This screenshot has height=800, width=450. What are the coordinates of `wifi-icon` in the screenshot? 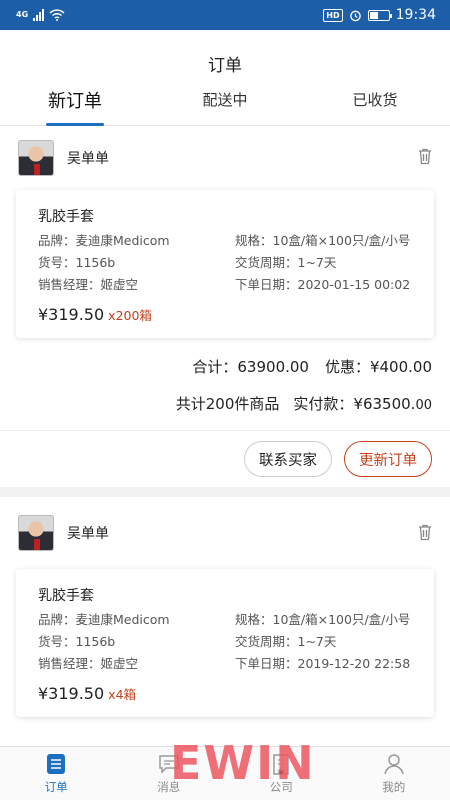 It's located at (57, 15).